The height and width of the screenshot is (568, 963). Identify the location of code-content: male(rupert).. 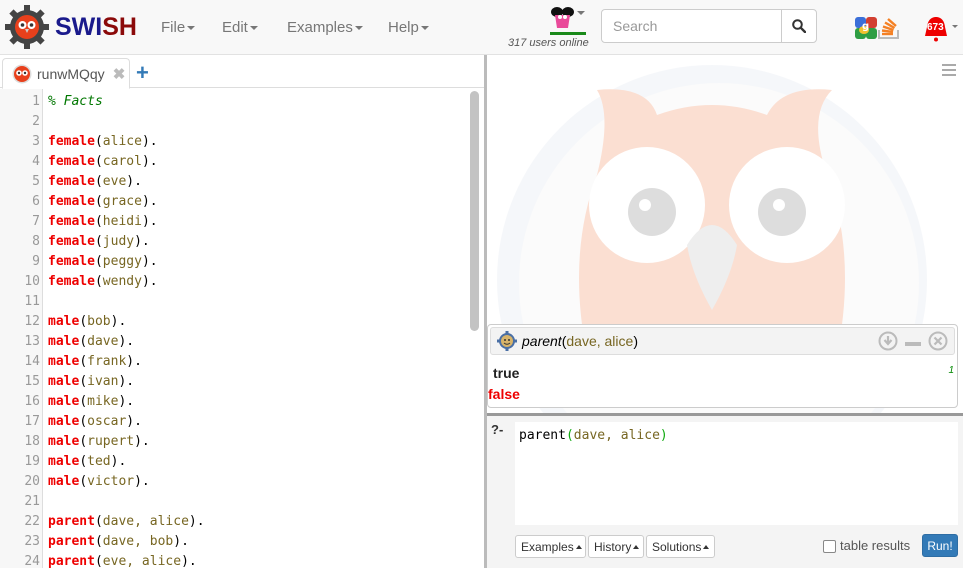
(99, 441).